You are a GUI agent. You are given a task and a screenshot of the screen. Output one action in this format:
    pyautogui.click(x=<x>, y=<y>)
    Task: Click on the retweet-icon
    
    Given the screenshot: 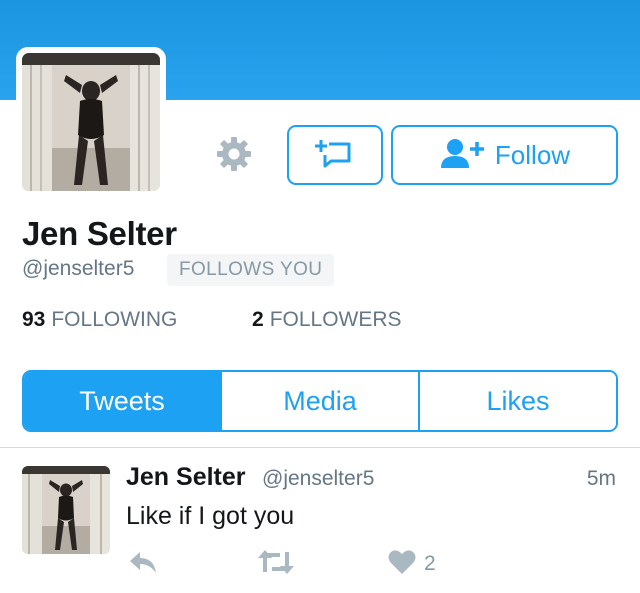 What is the action you would take?
    pyautogui.click(x=276, y=564)
    